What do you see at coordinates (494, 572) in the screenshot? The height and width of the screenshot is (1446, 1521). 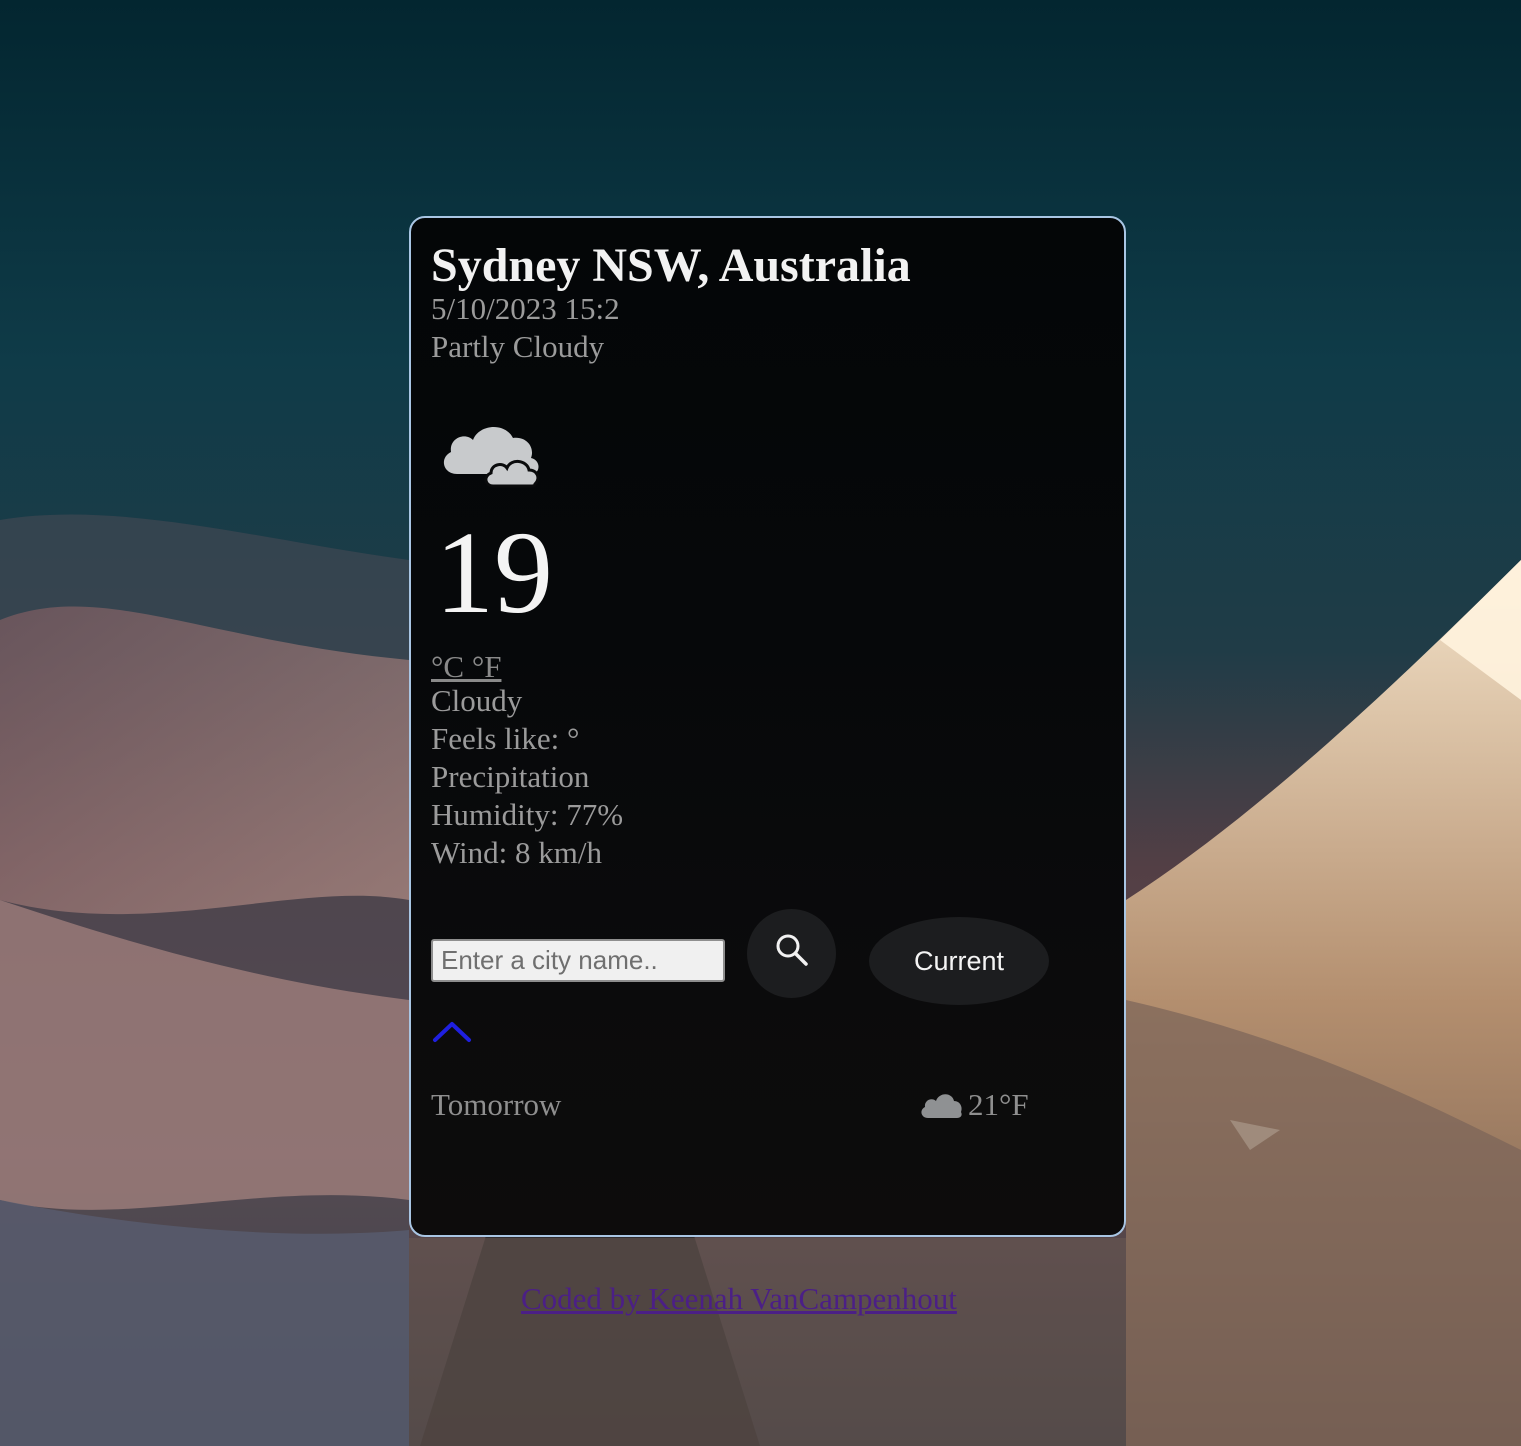 I see `temperature-value: 19` at bounding box center [494, 572].